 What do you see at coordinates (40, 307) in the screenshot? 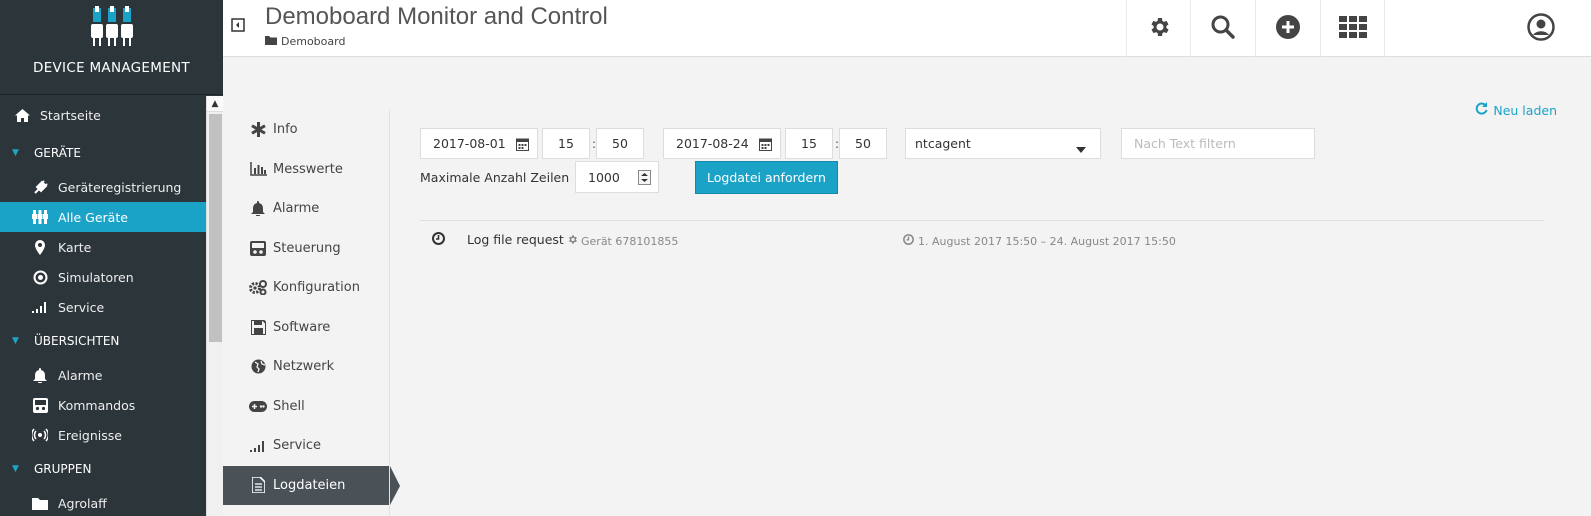
I see `signal-bars-icon` at bounding box center [40, 307].